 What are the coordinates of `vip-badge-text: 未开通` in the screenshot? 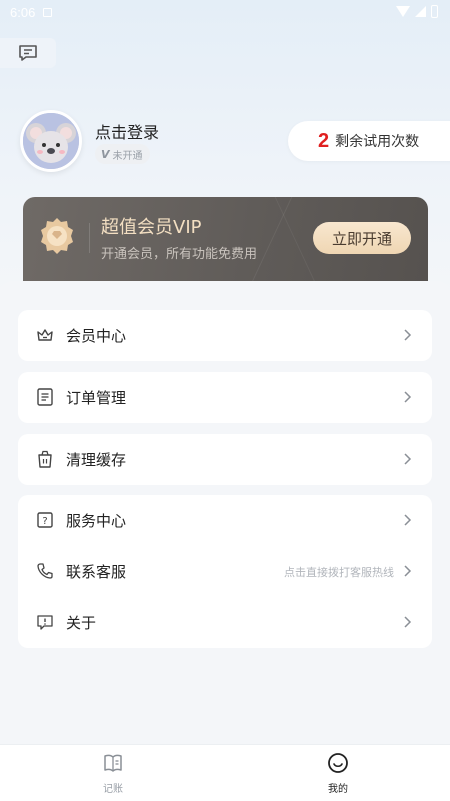 It's located at (127, 156).